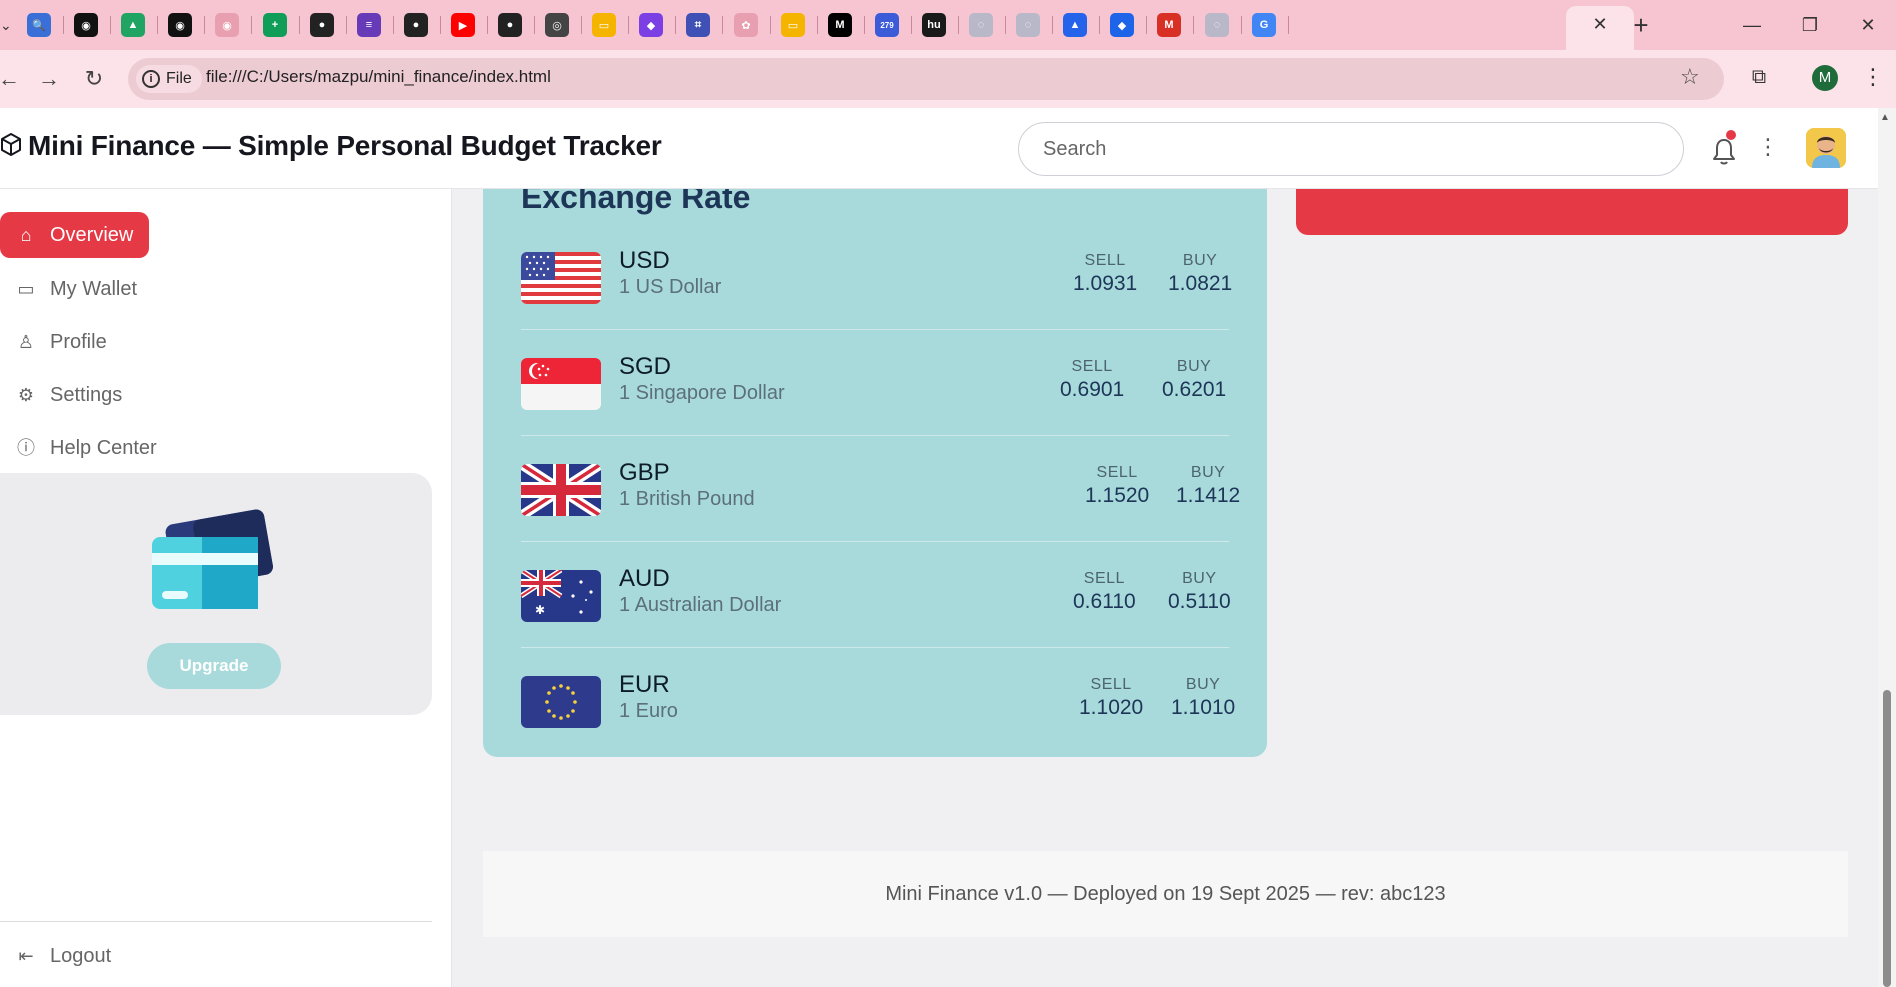  I want to click on upgrade-button: Upgrade, so click(214, 666).